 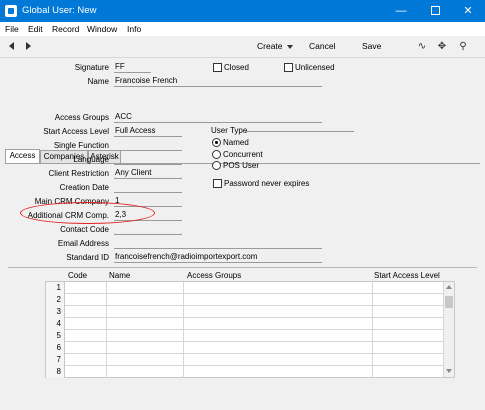 What do you see at coordinates (242, 267) in the screenshot?
I see `section-divider` at bounding box center [242, 267].